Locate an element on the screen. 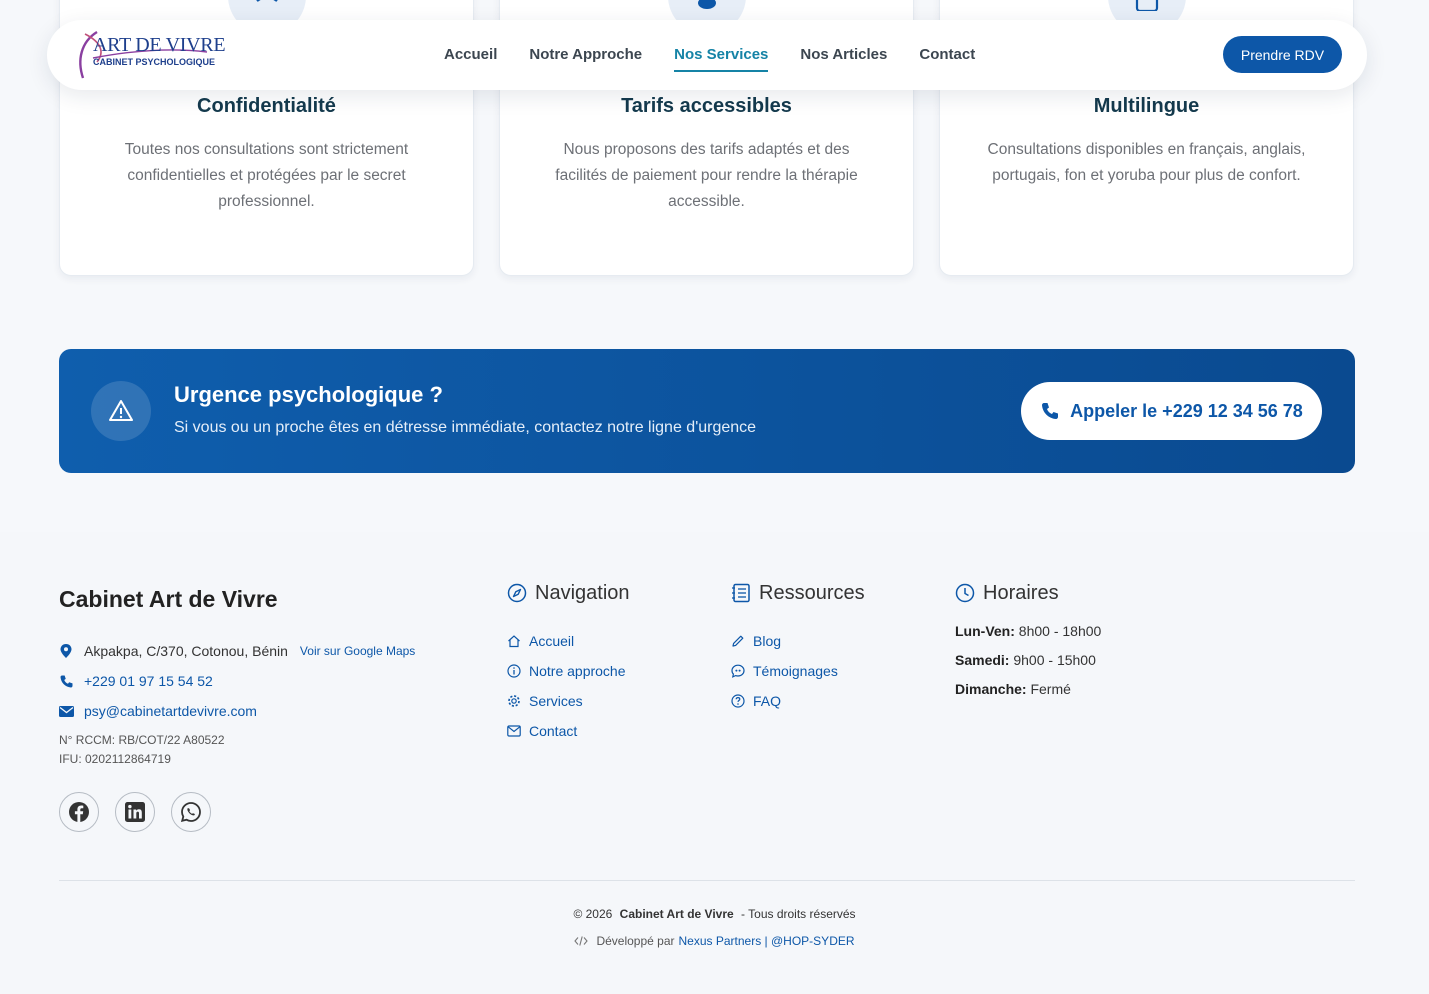 This screenshot has width=1429, height=994. google-maps-link: Voir sur Google Maps is located at coordinates (357, 651).